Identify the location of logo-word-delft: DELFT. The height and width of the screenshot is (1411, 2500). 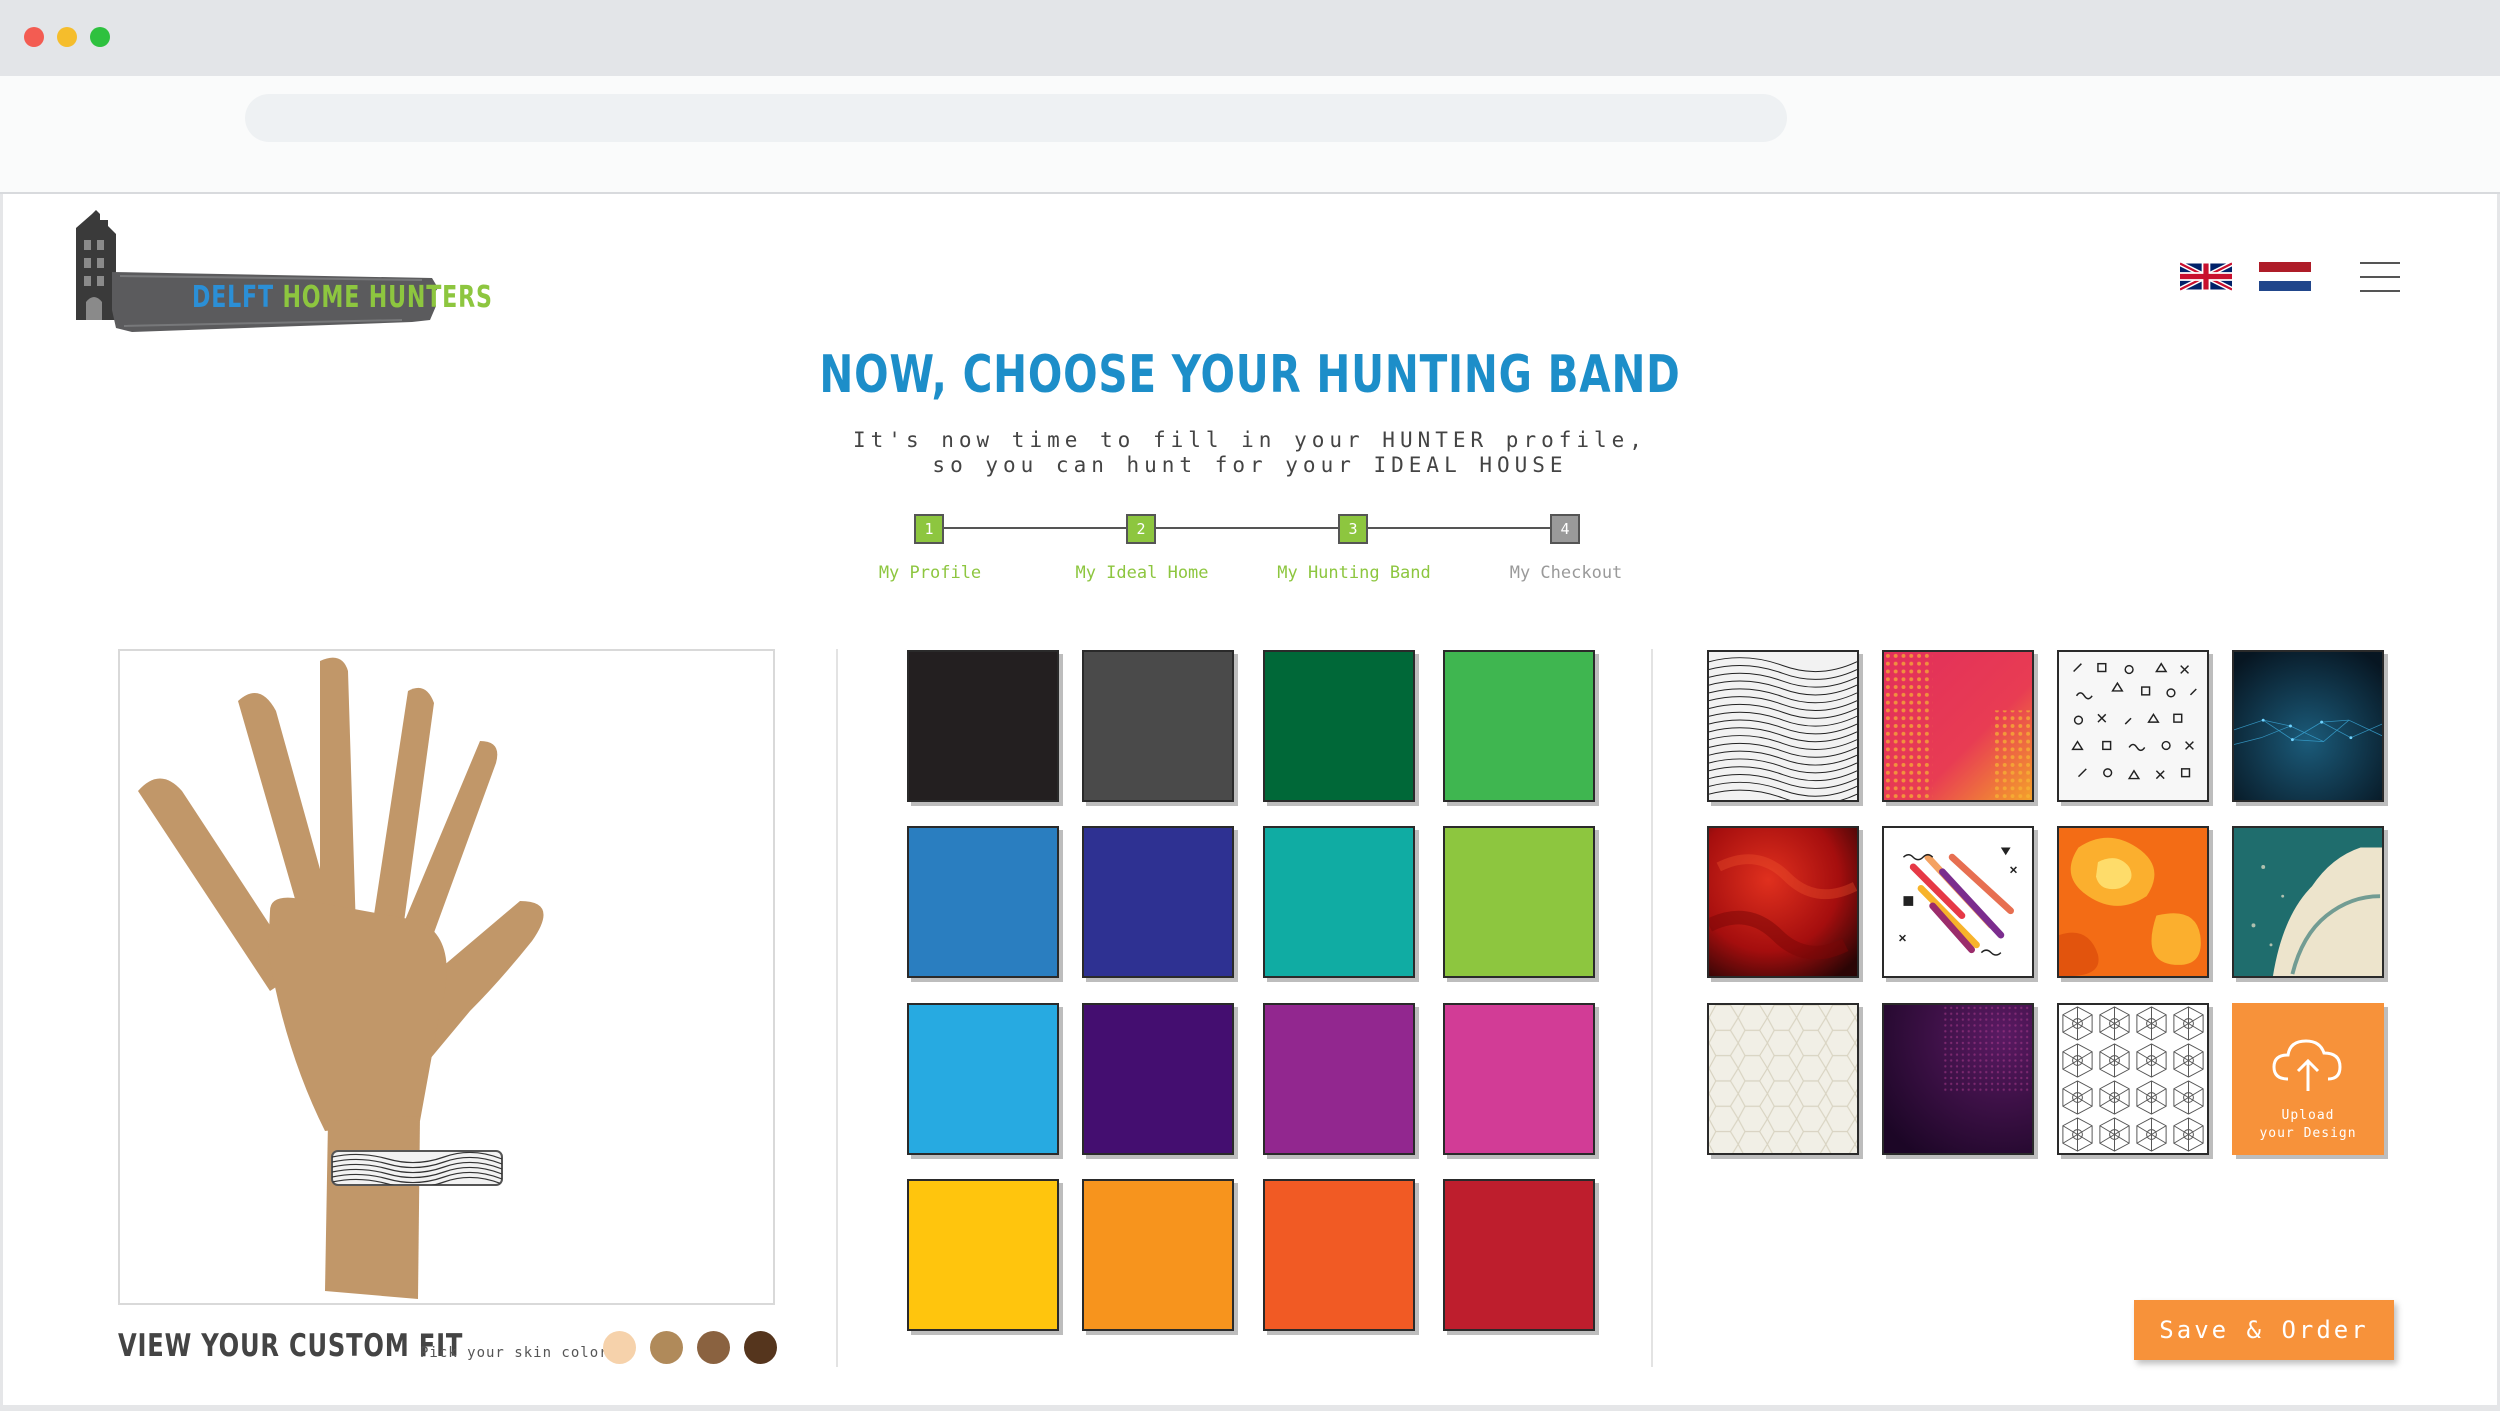
(233, 297).